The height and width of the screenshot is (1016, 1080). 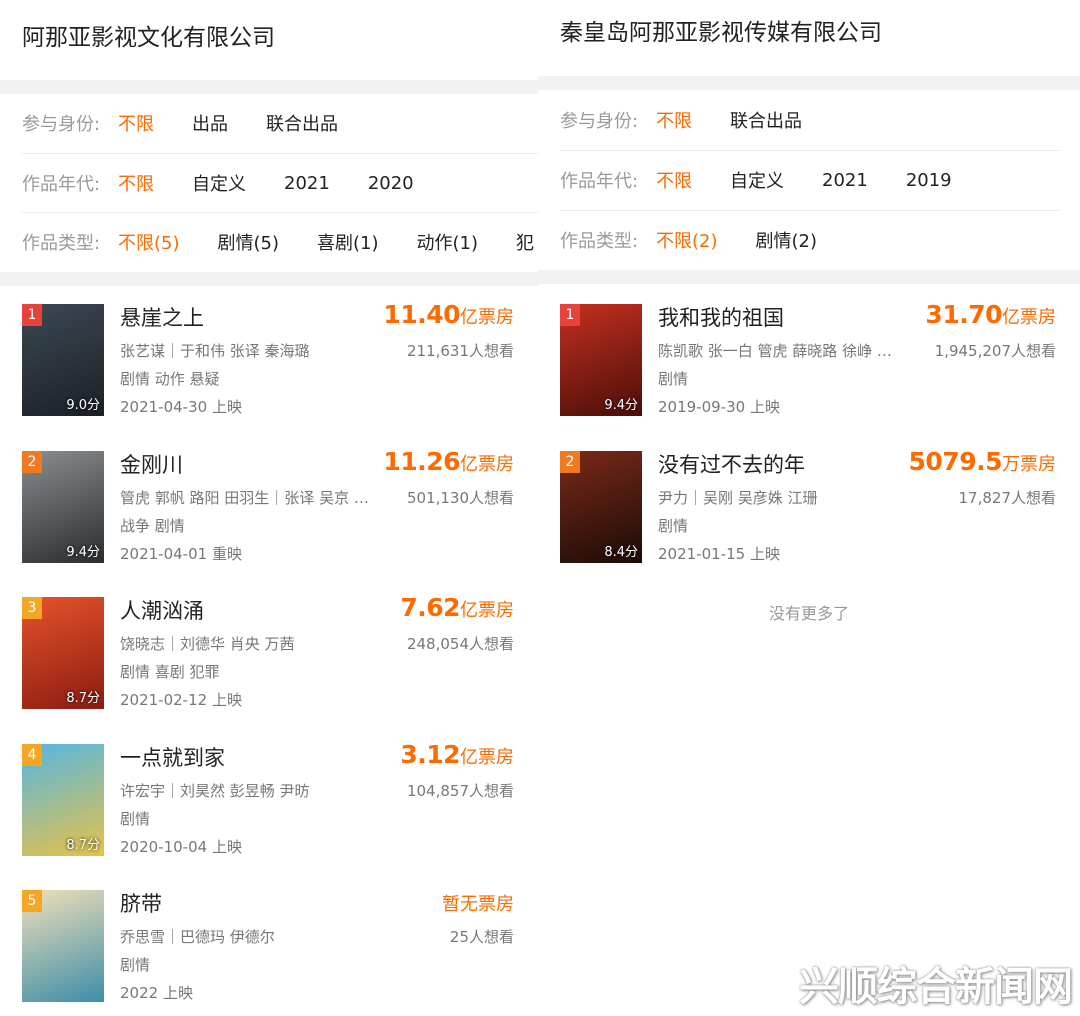 What do you see at coordinates (809, 120) in the screenshot?
I see `filter-row-role: 参与身份: 不限 联合出品` at bounding box center [809, 120].